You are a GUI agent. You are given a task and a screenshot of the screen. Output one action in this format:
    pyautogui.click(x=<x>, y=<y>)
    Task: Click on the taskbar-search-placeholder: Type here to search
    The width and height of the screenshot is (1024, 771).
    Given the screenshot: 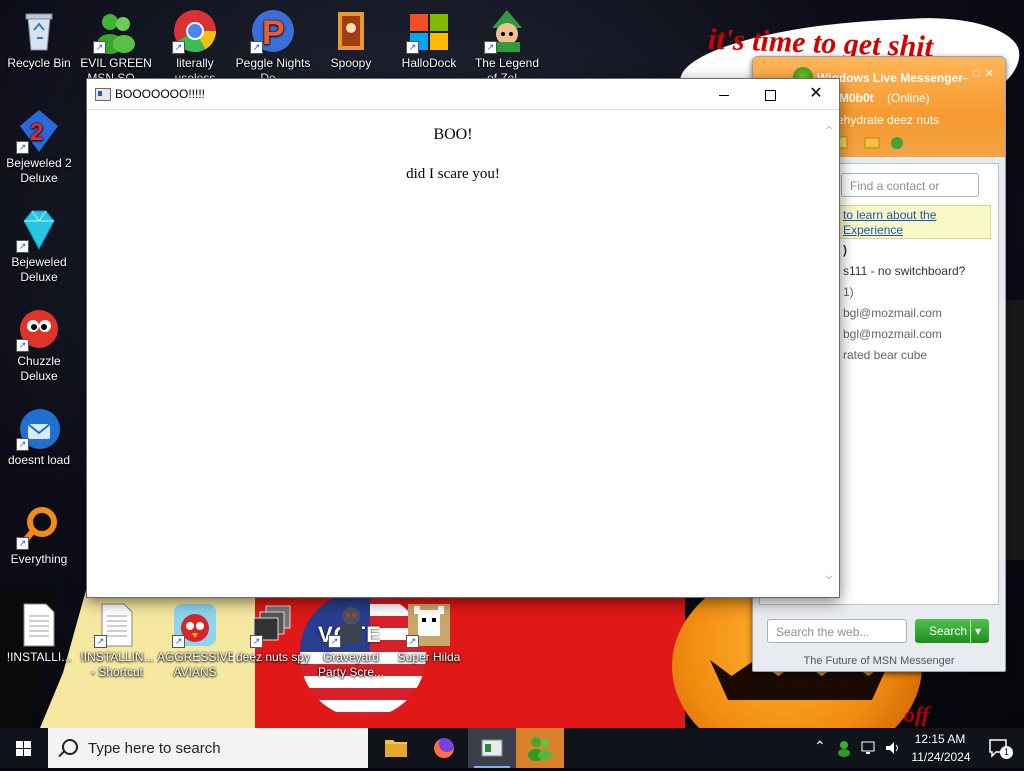 What is the action you would take?
    pyautogui.click(x=154, y=748)
    